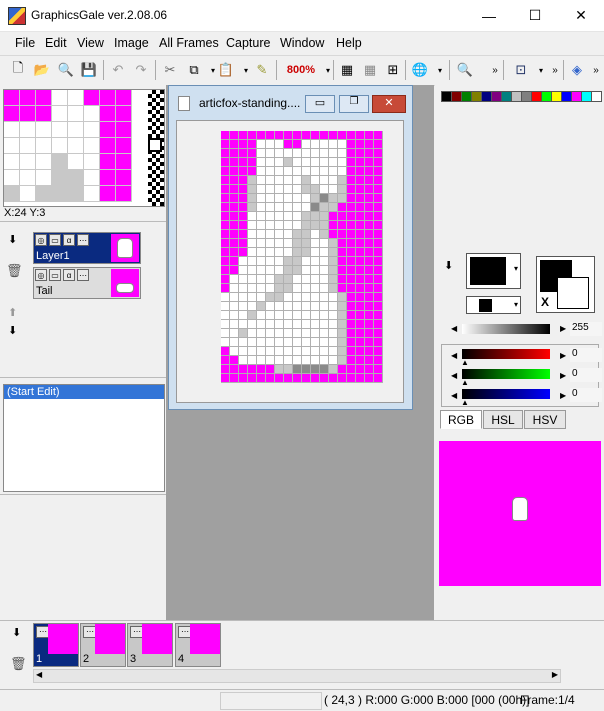 This screenshot has height=711, width=604. What do you see at coordinates (12, 330) in the screenshot?
I see `layer-down-icon: ⬇` at bounding box center [12, 330].